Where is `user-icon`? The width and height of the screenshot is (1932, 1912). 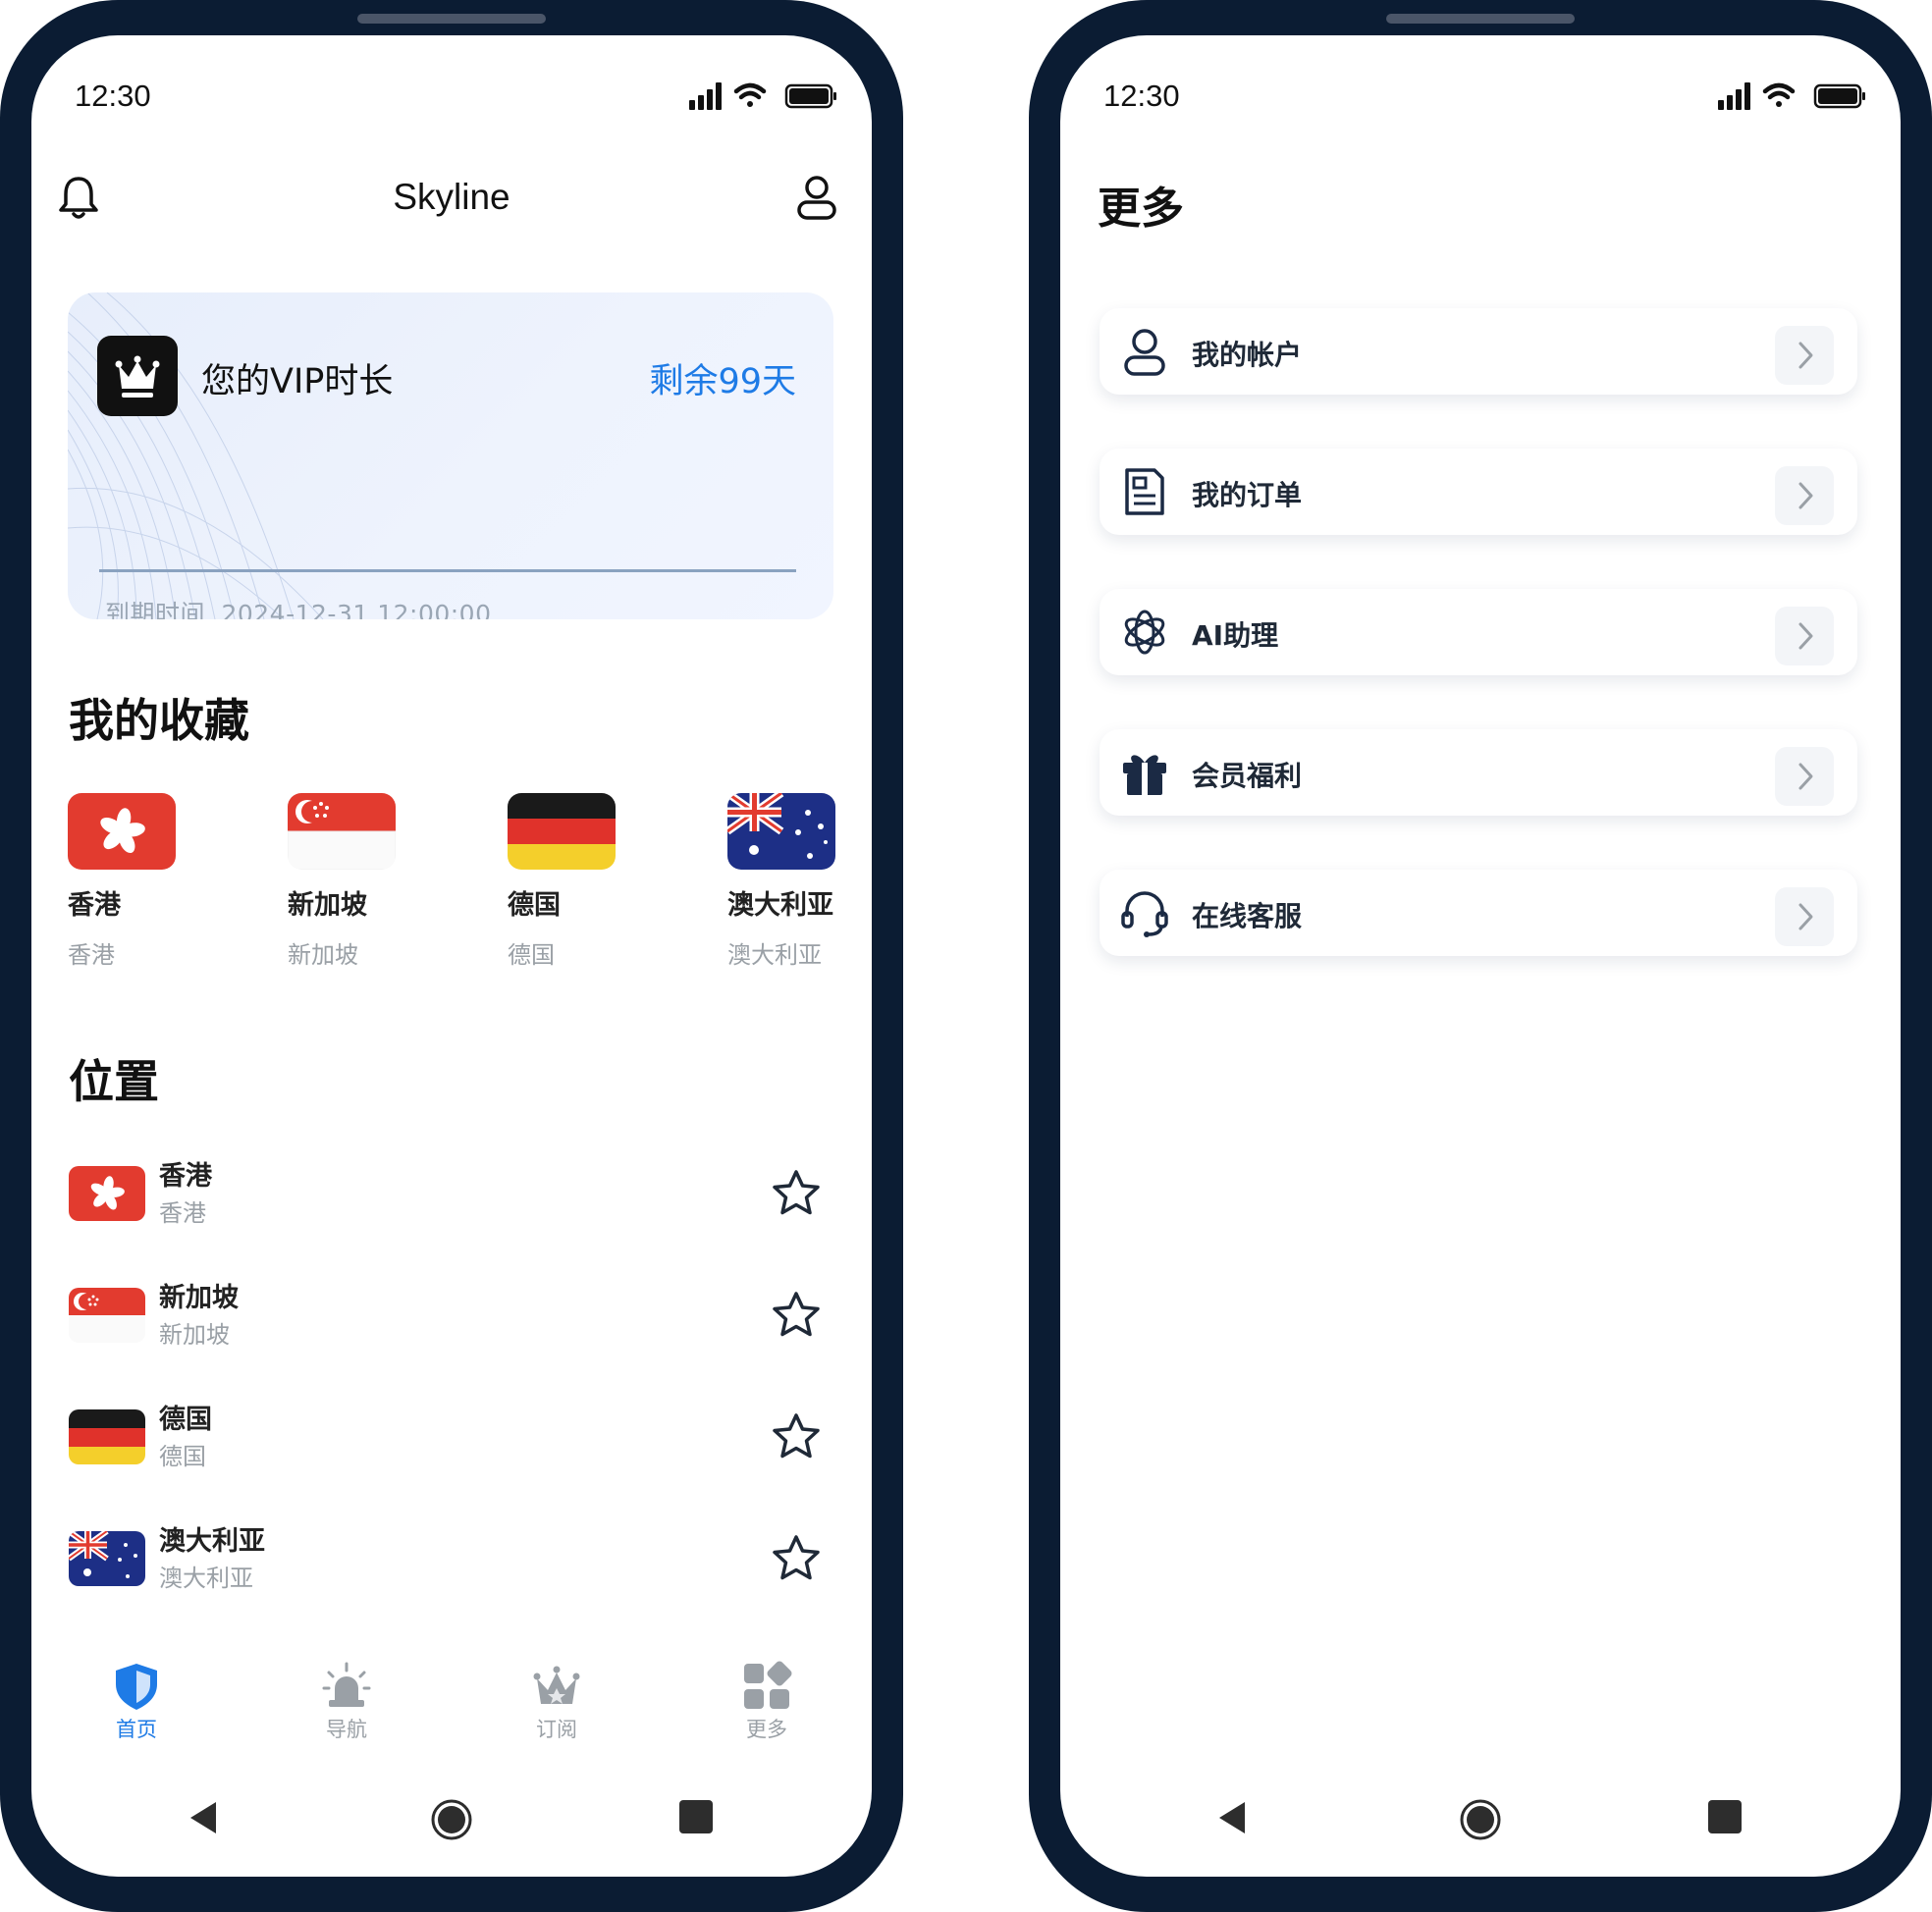 user-icon is located at coordinates (1144, 352).